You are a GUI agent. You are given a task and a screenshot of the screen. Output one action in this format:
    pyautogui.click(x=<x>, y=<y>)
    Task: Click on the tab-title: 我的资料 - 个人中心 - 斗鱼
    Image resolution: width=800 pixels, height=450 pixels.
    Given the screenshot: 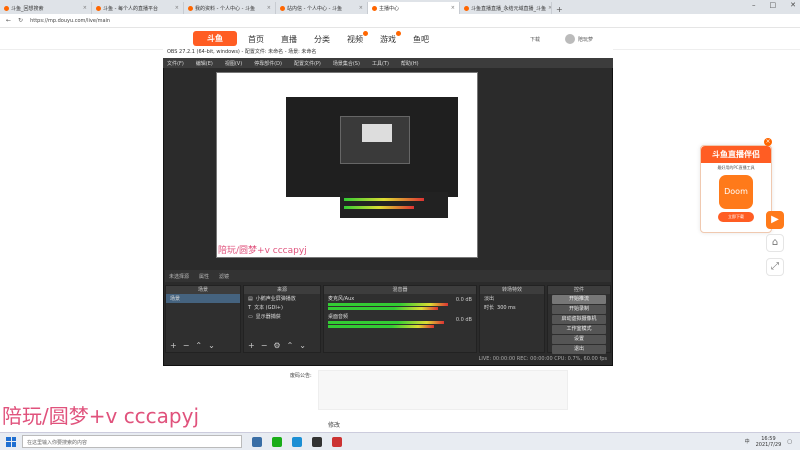 What is the action you would take?
    pyautogui.click(x=225, y=8)
    